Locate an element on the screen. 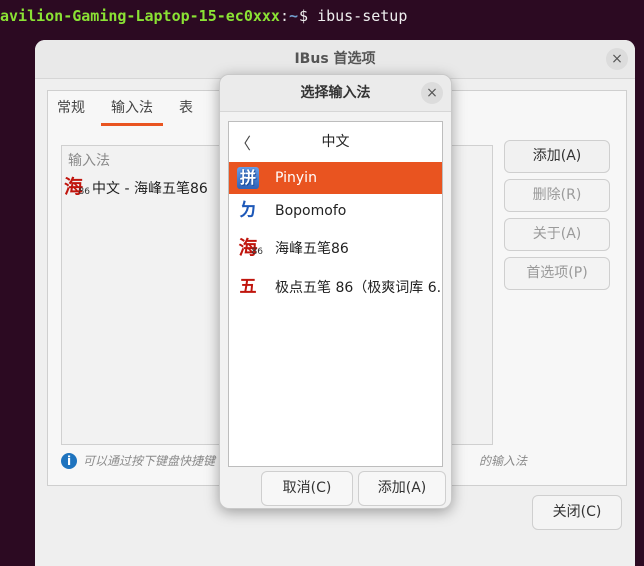  terminal-host: avilion-Gaming-Laptop-15-ec0xxx is located at coordinates (140, 16).